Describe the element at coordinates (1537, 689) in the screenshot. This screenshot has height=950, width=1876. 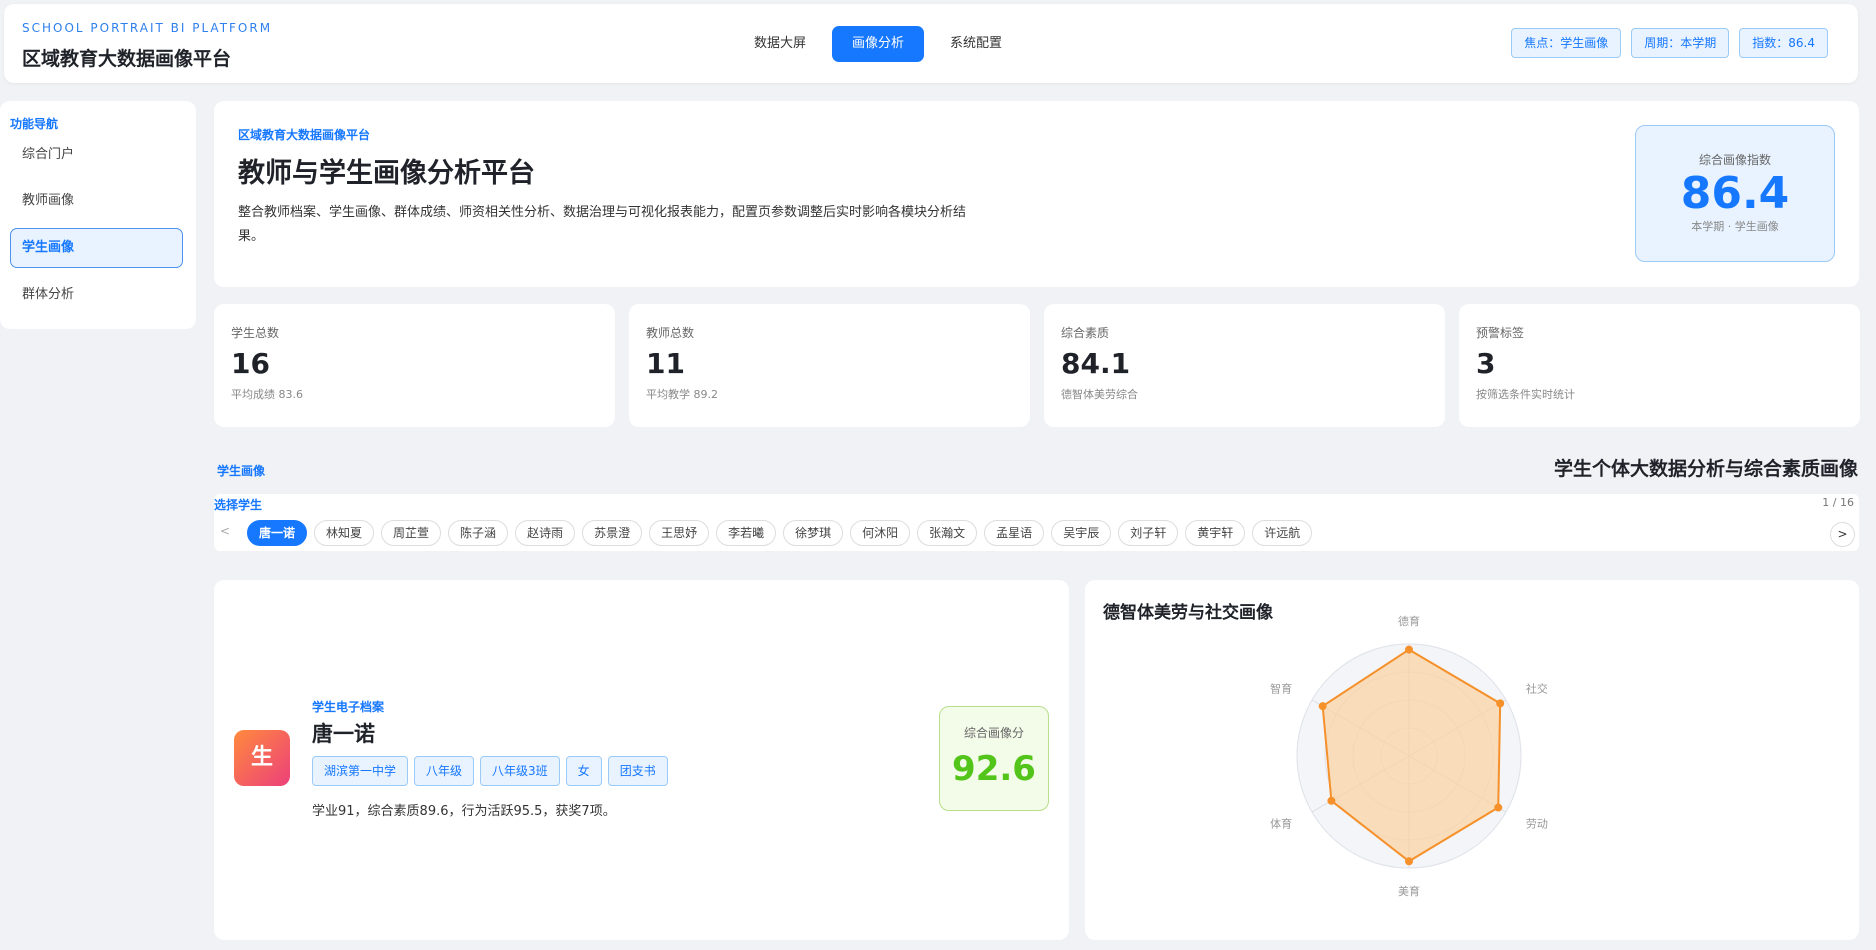
I see `radar-axis-label: 社交` at that location.